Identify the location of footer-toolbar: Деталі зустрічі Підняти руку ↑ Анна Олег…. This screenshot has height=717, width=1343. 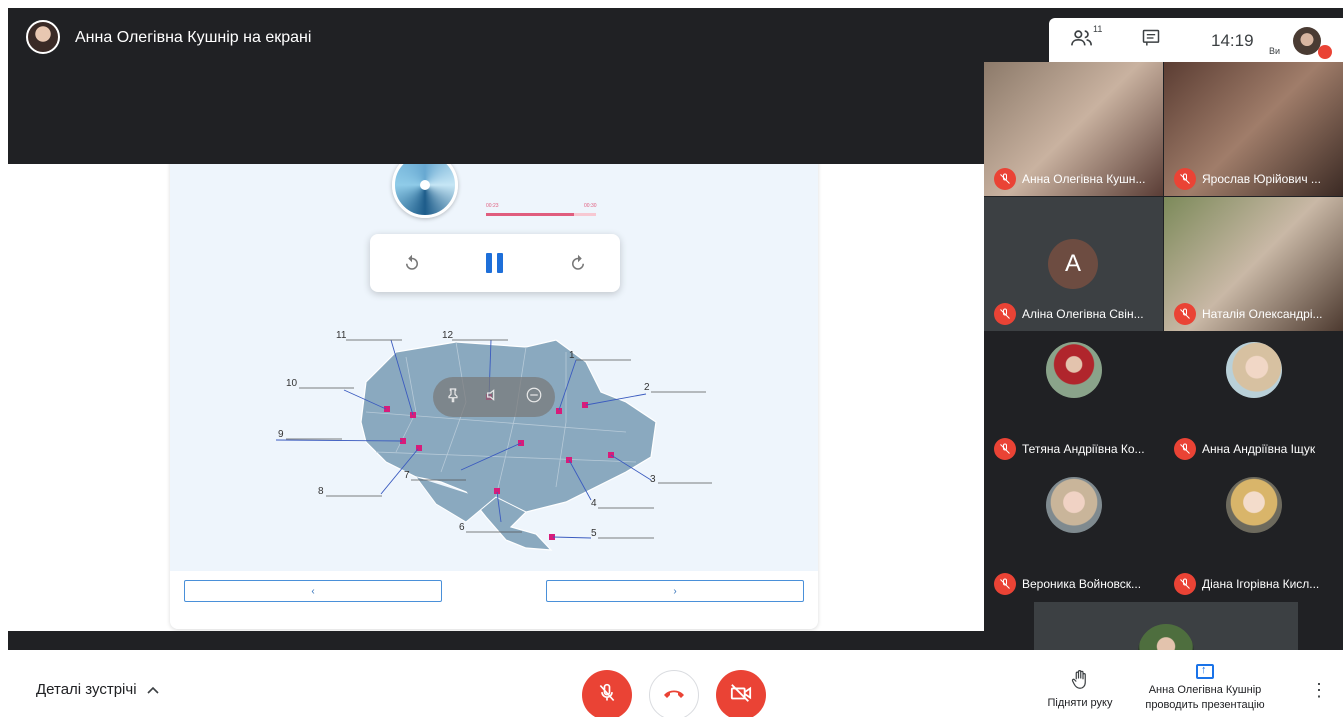
(671, 683).